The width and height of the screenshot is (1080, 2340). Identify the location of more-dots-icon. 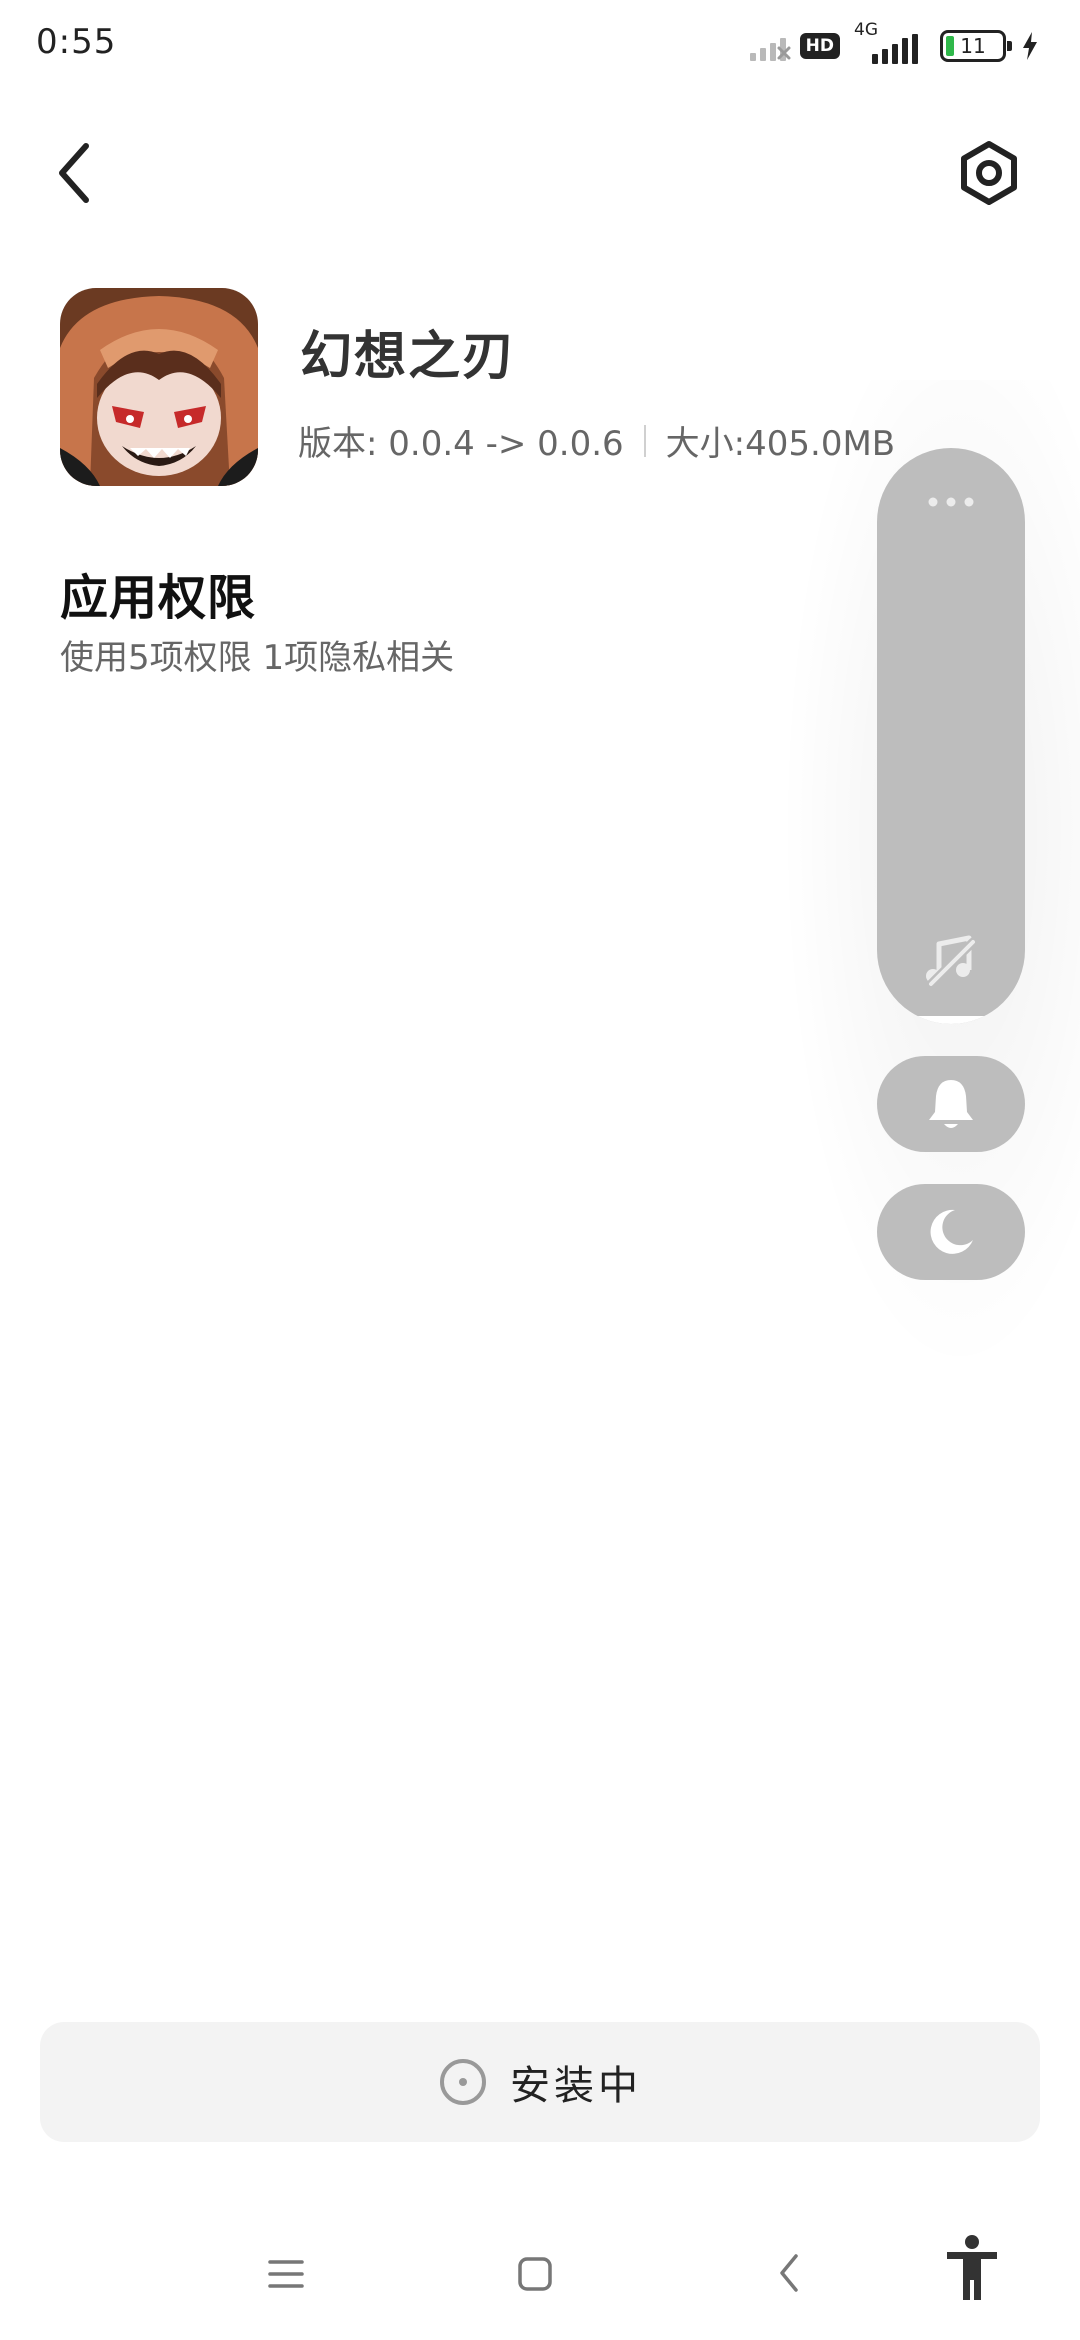
(951, 502).